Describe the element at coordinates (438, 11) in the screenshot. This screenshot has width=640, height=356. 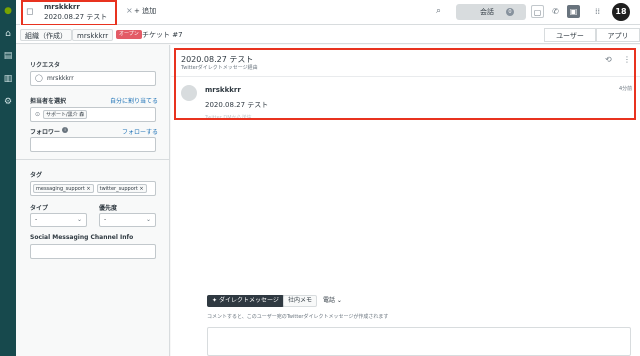
I see `search-icon: ⌕` at that location.